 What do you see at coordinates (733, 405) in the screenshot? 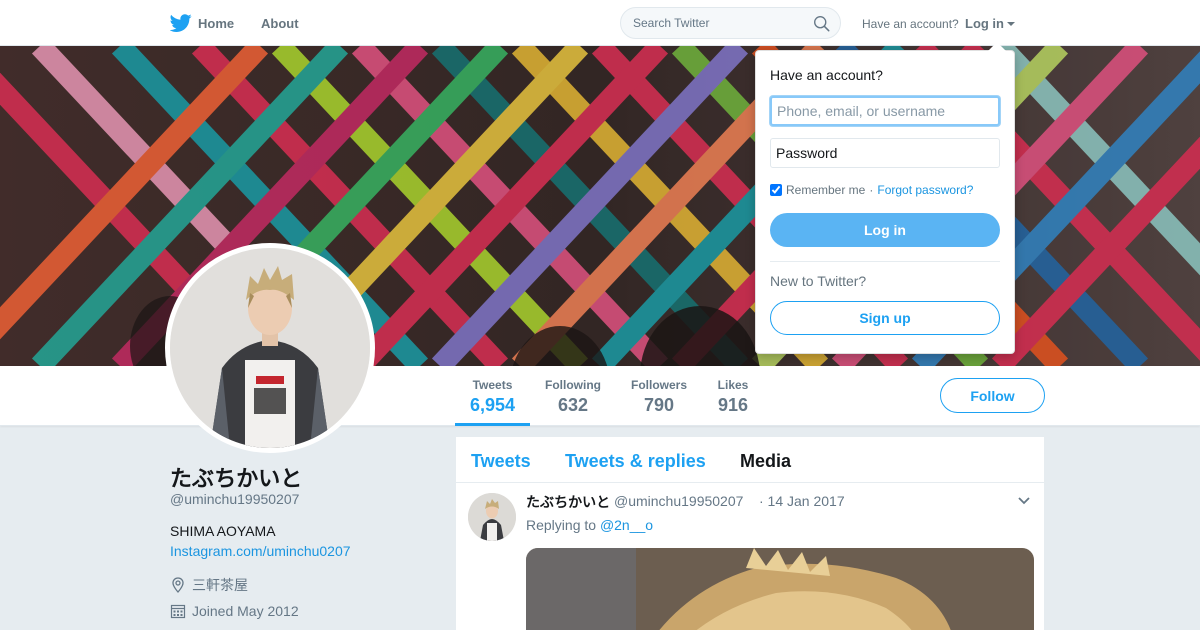
I see `stat-likes-value: 916` at bounding box center [733, 405].